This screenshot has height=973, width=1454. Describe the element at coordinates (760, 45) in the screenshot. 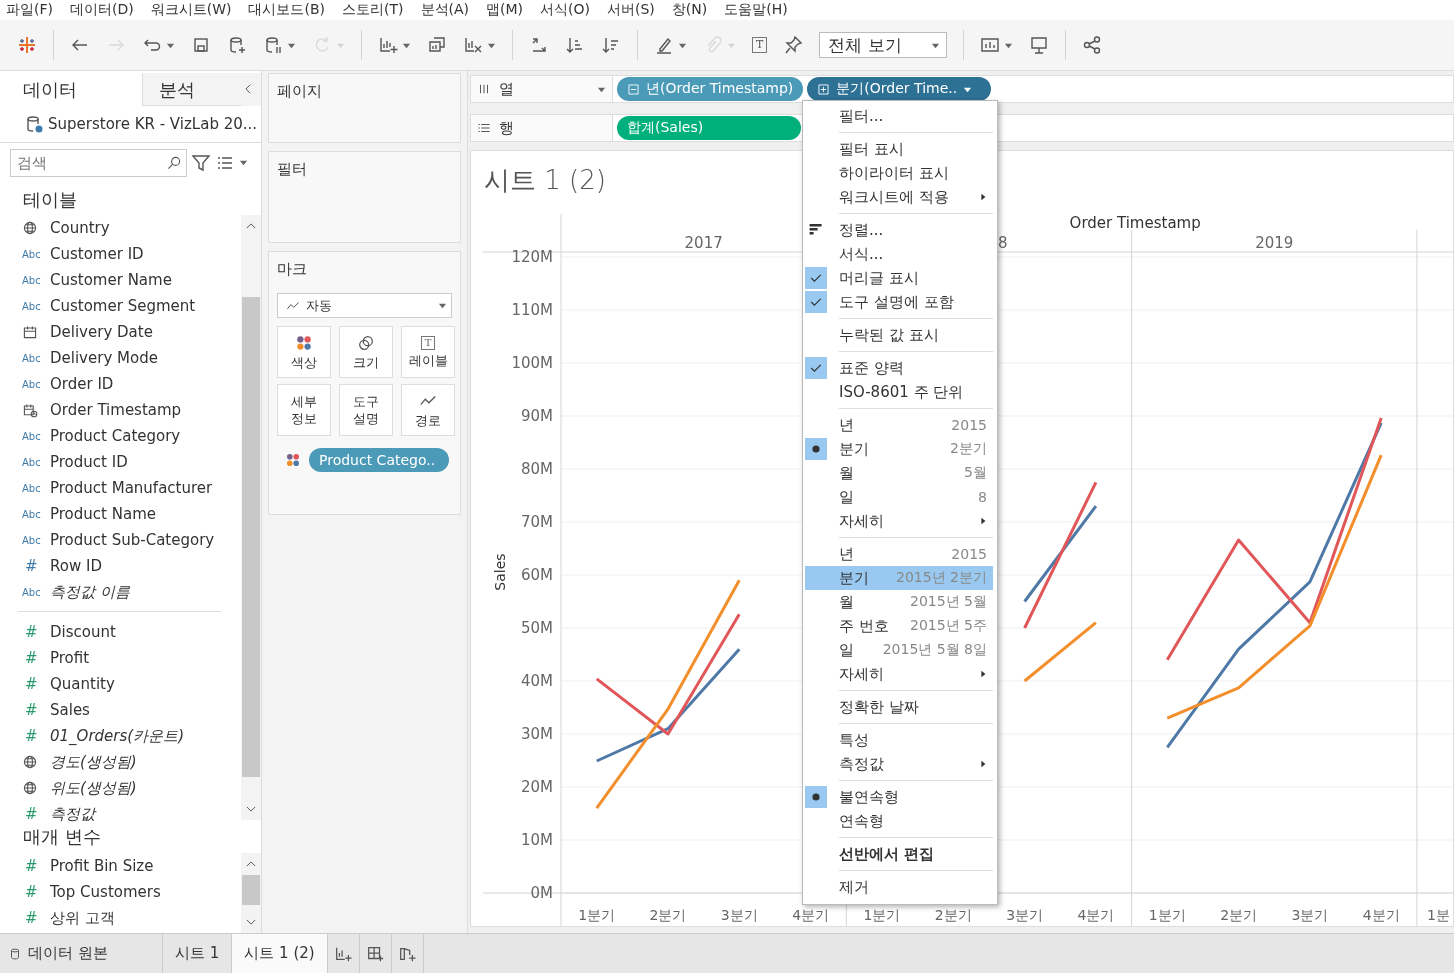

I see `text-box-button: T` at that location.